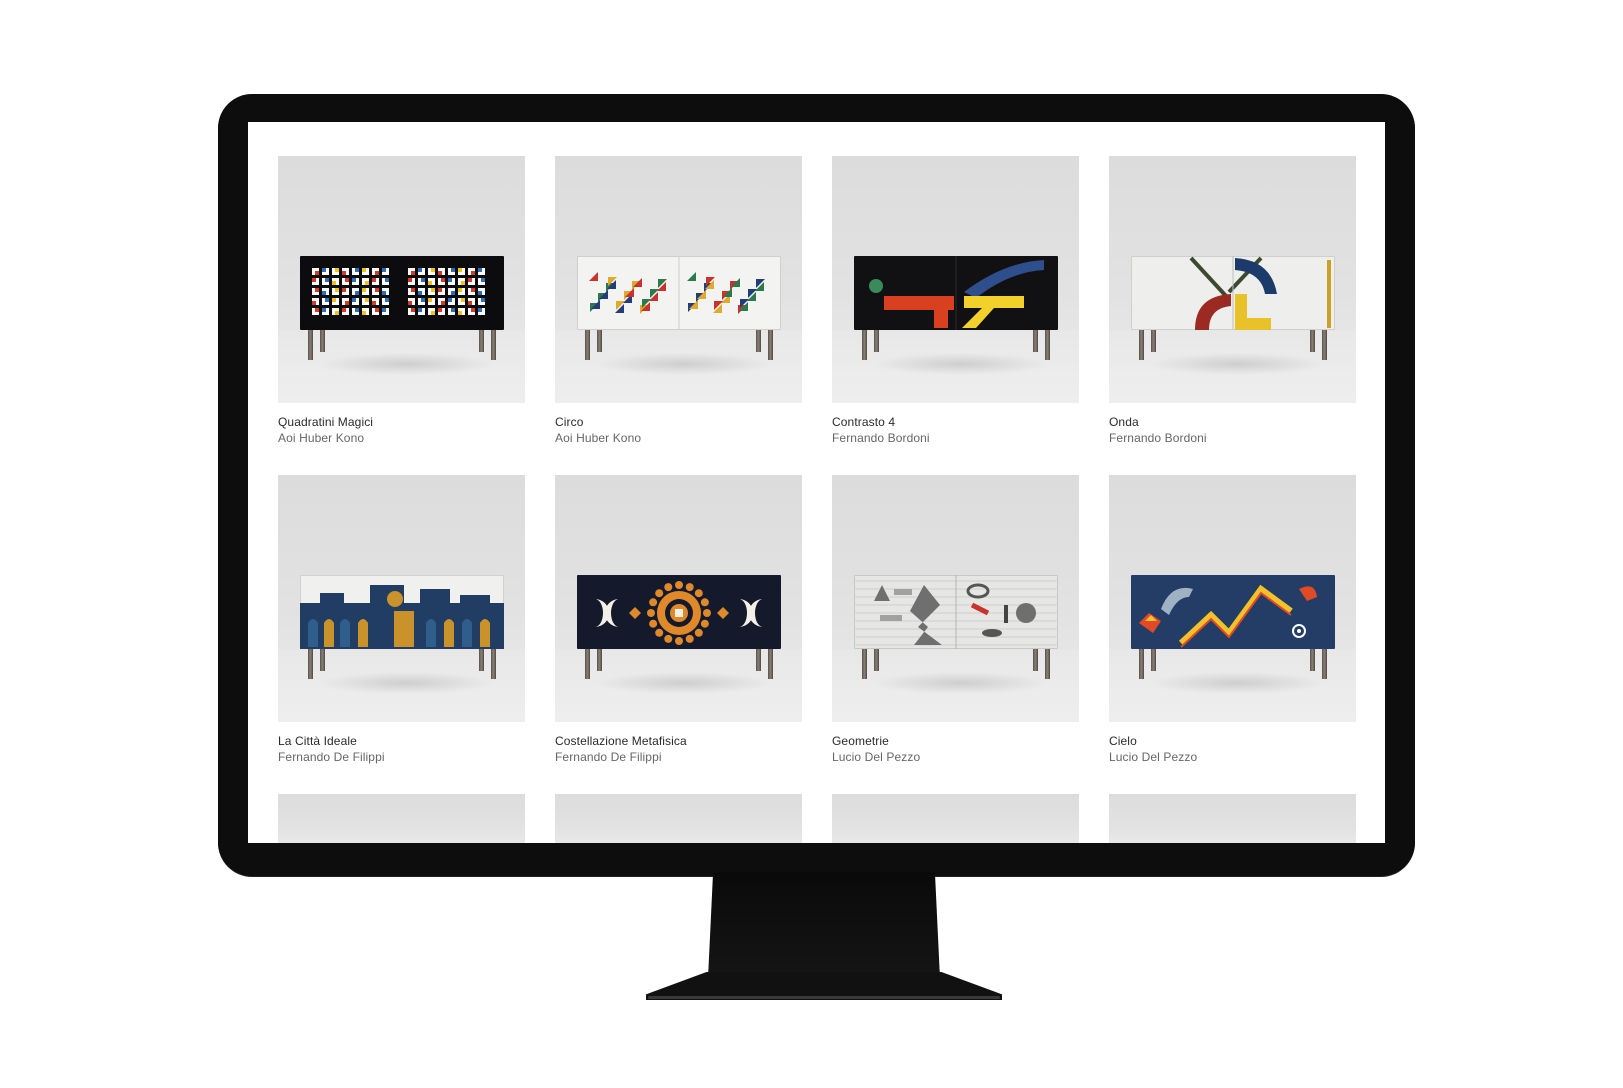 The width and height of the screenshot is (1623, 1088). Describe the element at coordinates (955, 422) in the screenshot. I see `product-title: Contrasto 4` at that location.